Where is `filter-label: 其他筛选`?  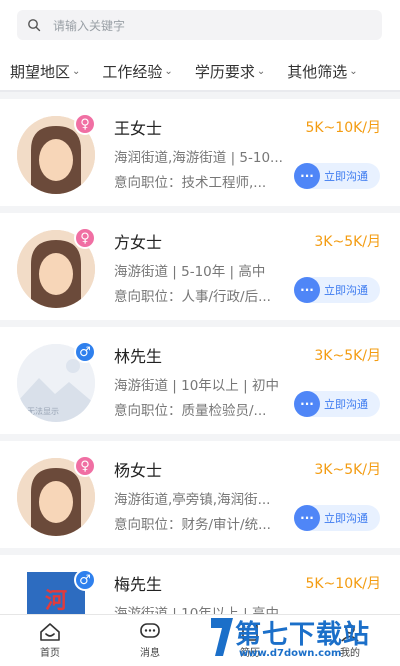 filter-label: 其他筛选 is located at coordinates (317, 71).